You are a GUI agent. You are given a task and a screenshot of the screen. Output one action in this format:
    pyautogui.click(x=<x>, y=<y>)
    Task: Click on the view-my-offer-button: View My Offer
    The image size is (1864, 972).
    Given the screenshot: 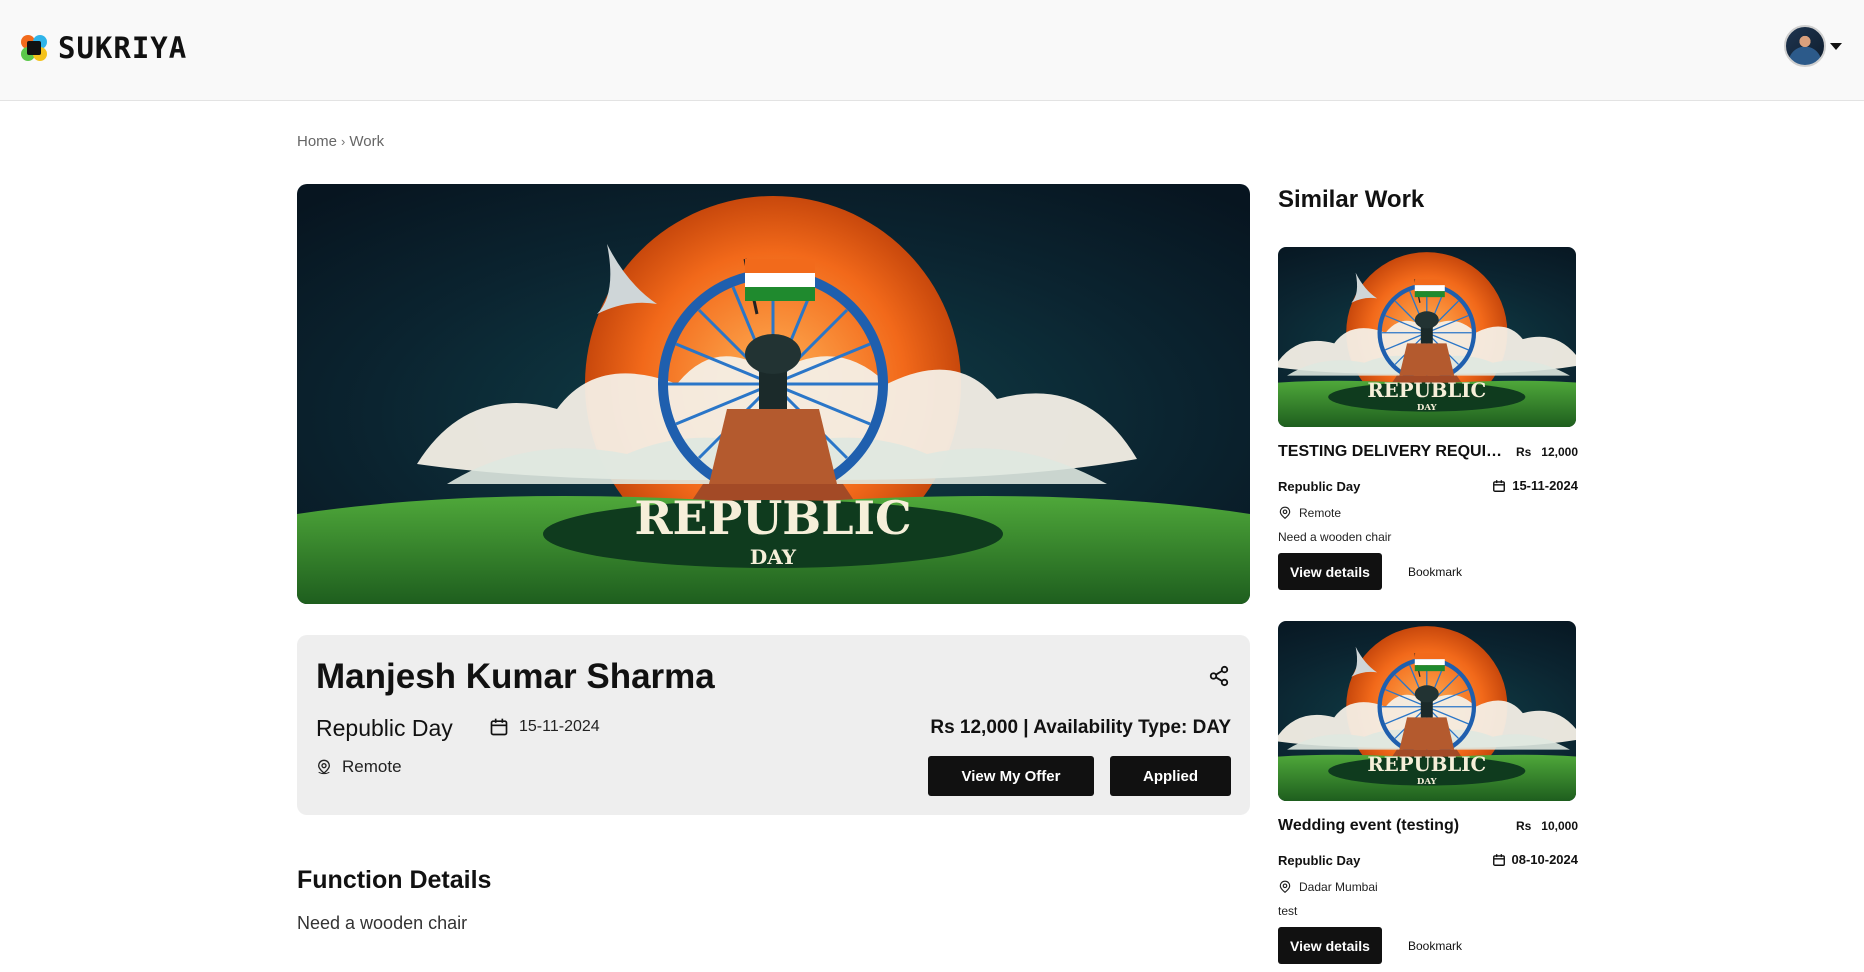 What is the action you would take?
    pyautogui.click(x=1011, y=776)
    